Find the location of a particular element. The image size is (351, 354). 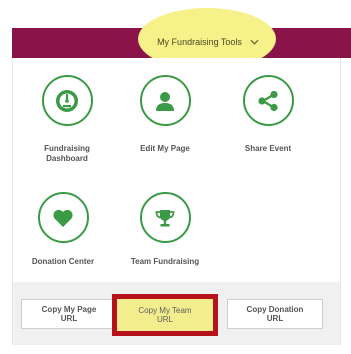

donation-center-item: Donation Center is located at coordinates (63, 229).